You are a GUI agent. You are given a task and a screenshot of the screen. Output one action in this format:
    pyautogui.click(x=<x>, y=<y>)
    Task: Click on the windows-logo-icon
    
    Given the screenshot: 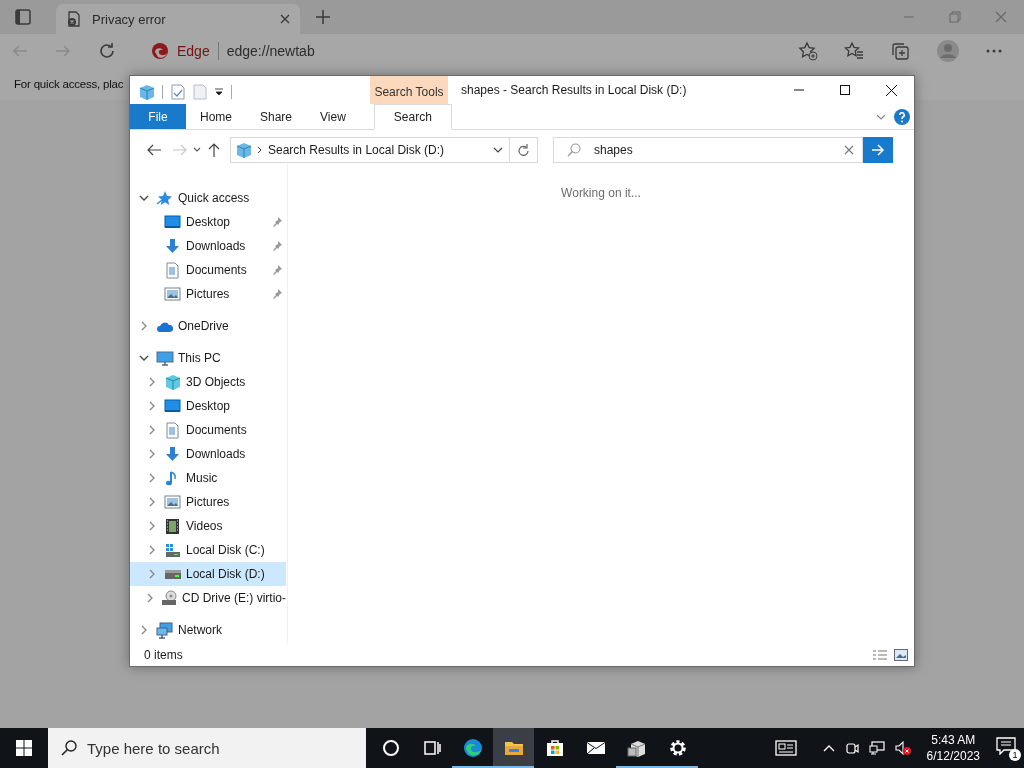 What is the action you would take?
    pyautogui.click(x=24, y=748)
    